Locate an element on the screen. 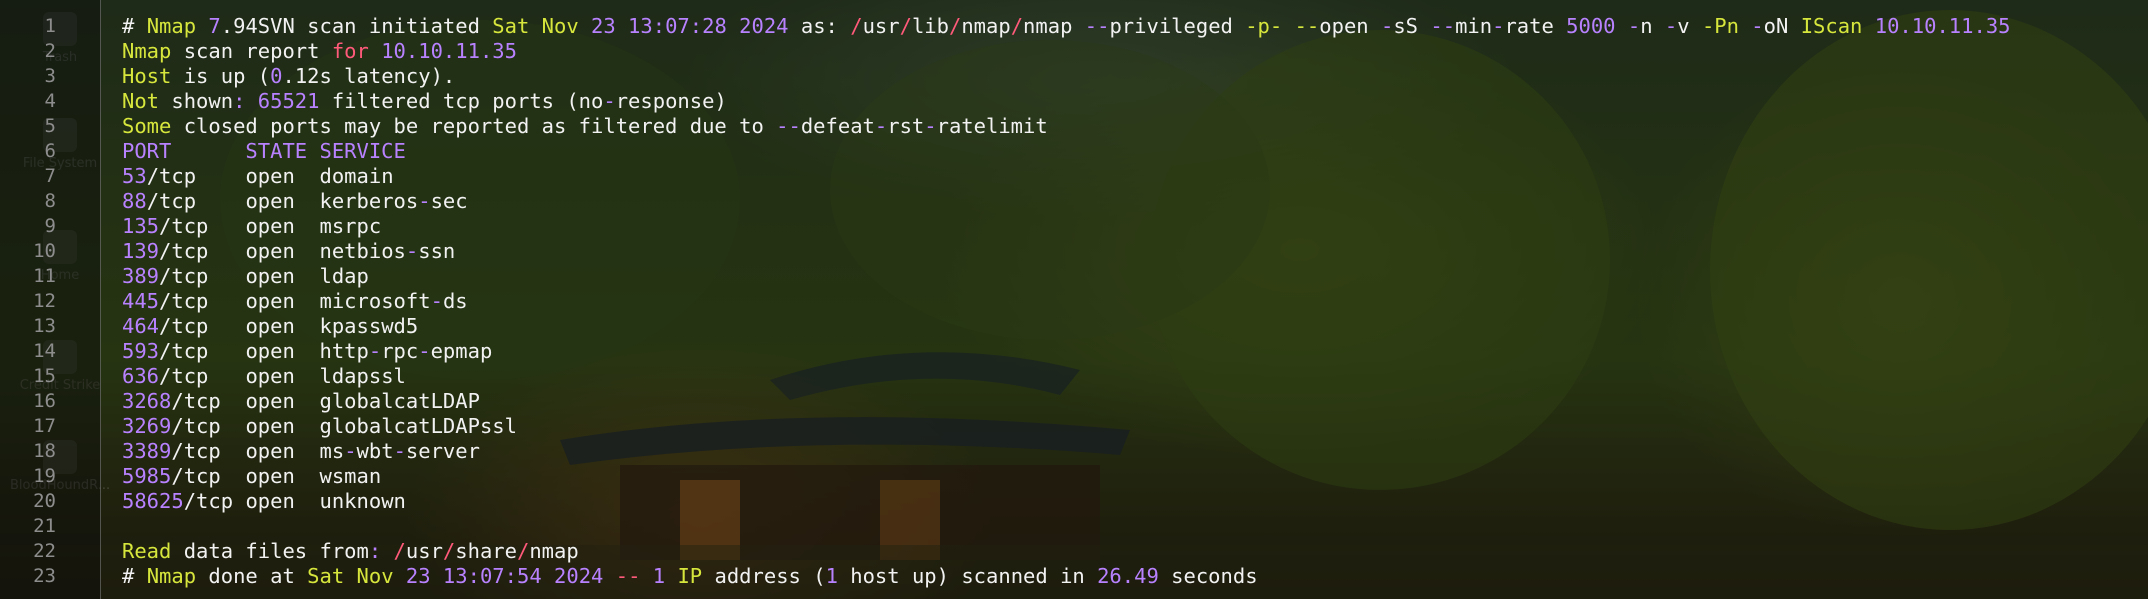  line-number: 5 is located at coordinates (50, 126).